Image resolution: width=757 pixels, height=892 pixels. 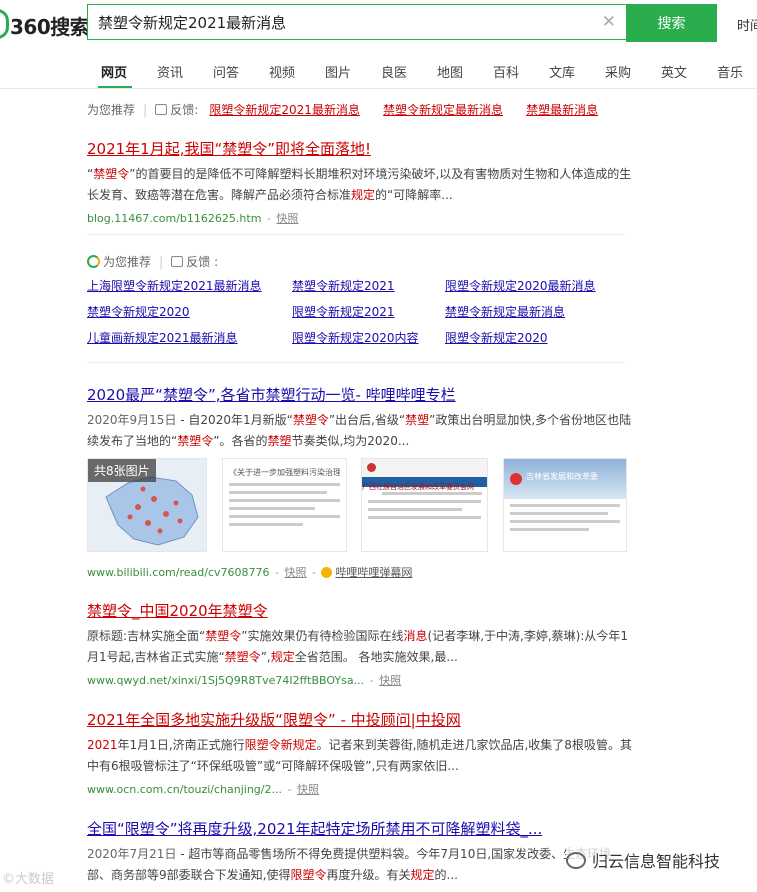 I want to click on result-image-jldrc: 吉林省发展和改革委, so click(x=565, y=505).